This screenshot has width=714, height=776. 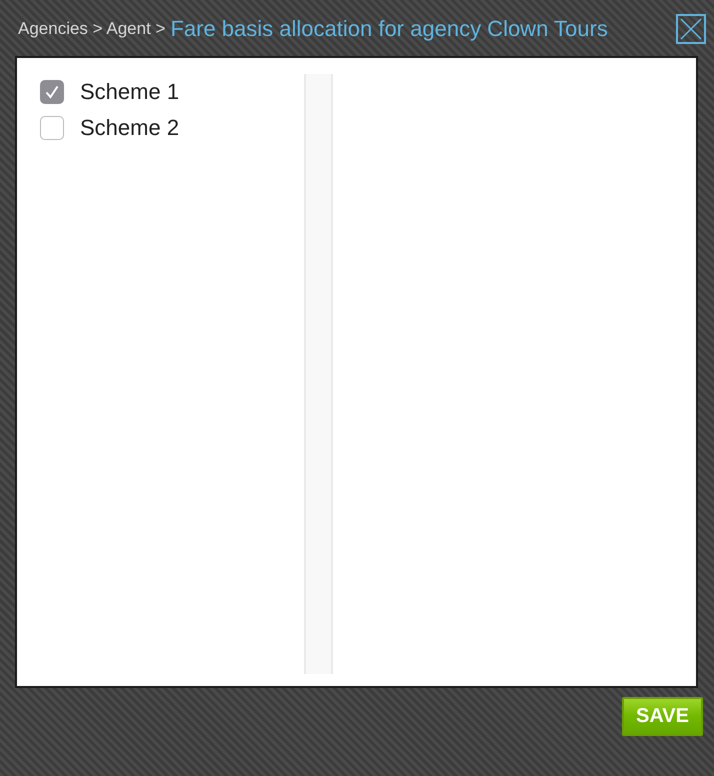 What do you see at coordinates (389, 29) in the screenshot?
I see `dialog-title: Fare basis allocation for agency Clown Tours` at bounding box center [389, 29].